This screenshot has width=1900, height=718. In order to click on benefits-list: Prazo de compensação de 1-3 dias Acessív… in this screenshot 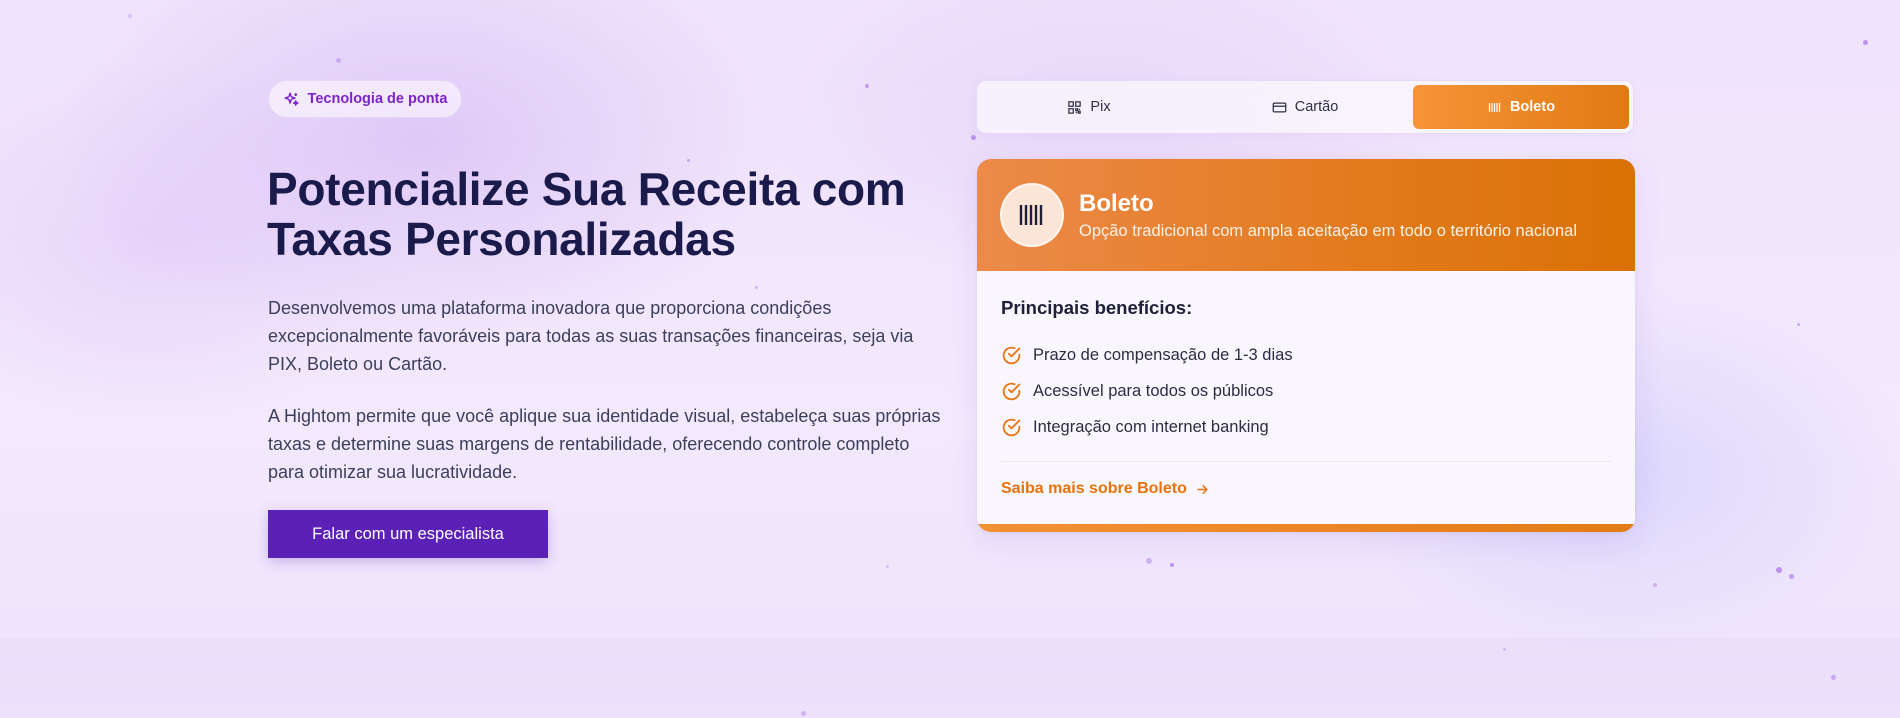, I will do `click(1306, 391)`.